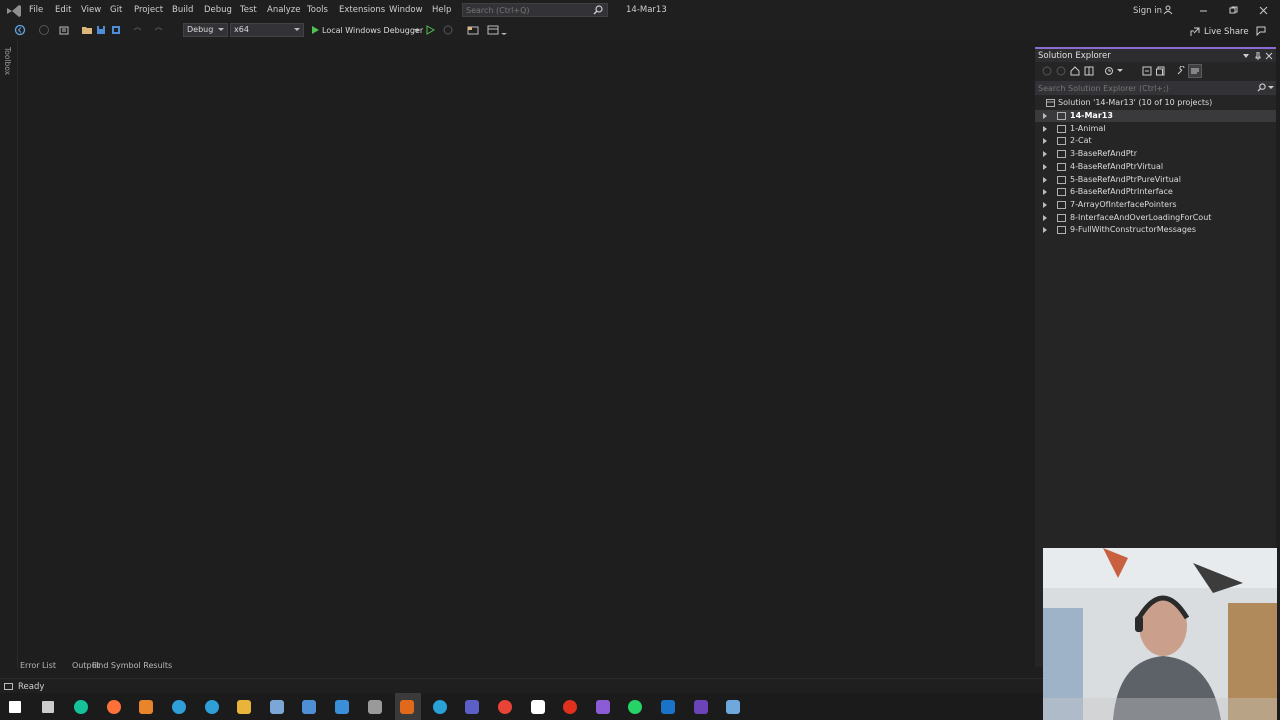 This screenshot has width=1280, height=720. Describe the element at coordinates (91, 10) in the screenshot. I see `menu-item-view: View` at that location.